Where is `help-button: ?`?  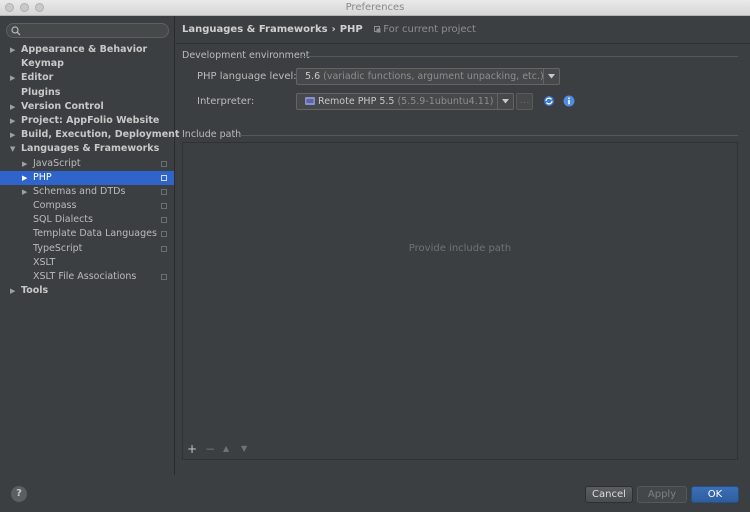 help-button: ? is located at coordinates (19, 494).